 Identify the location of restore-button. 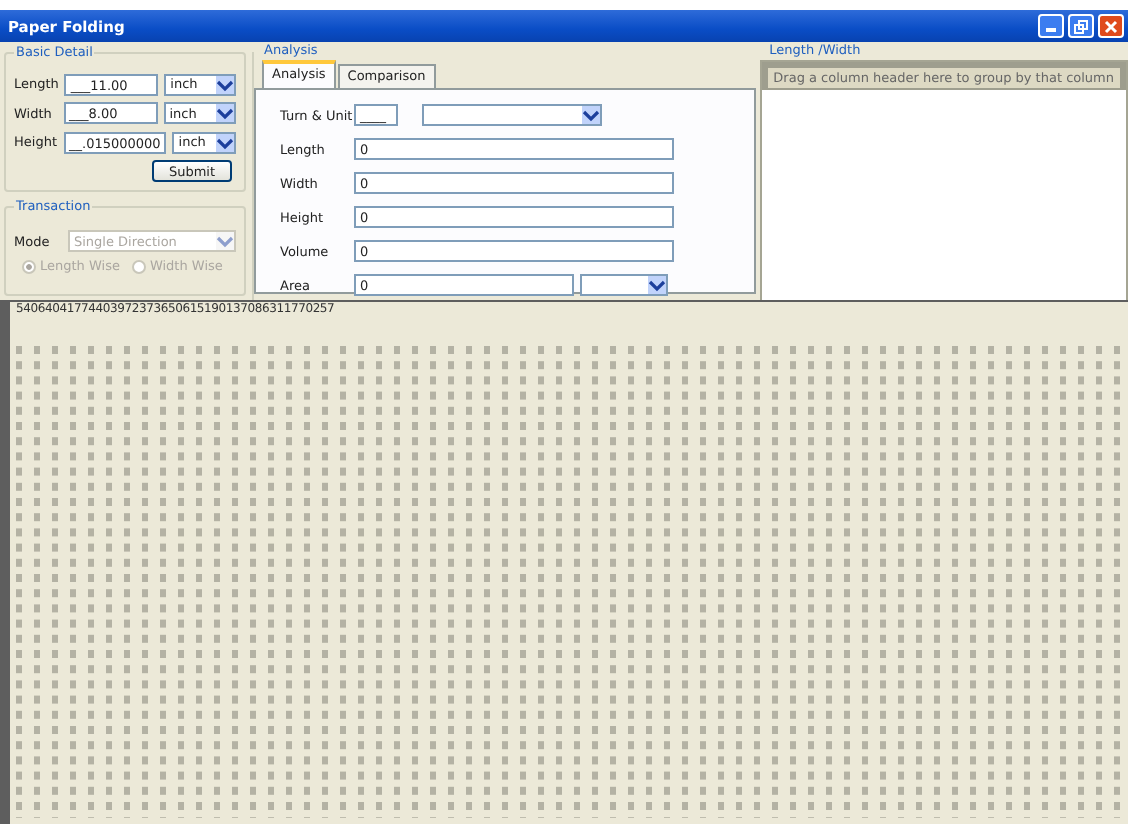
(1081, 26).